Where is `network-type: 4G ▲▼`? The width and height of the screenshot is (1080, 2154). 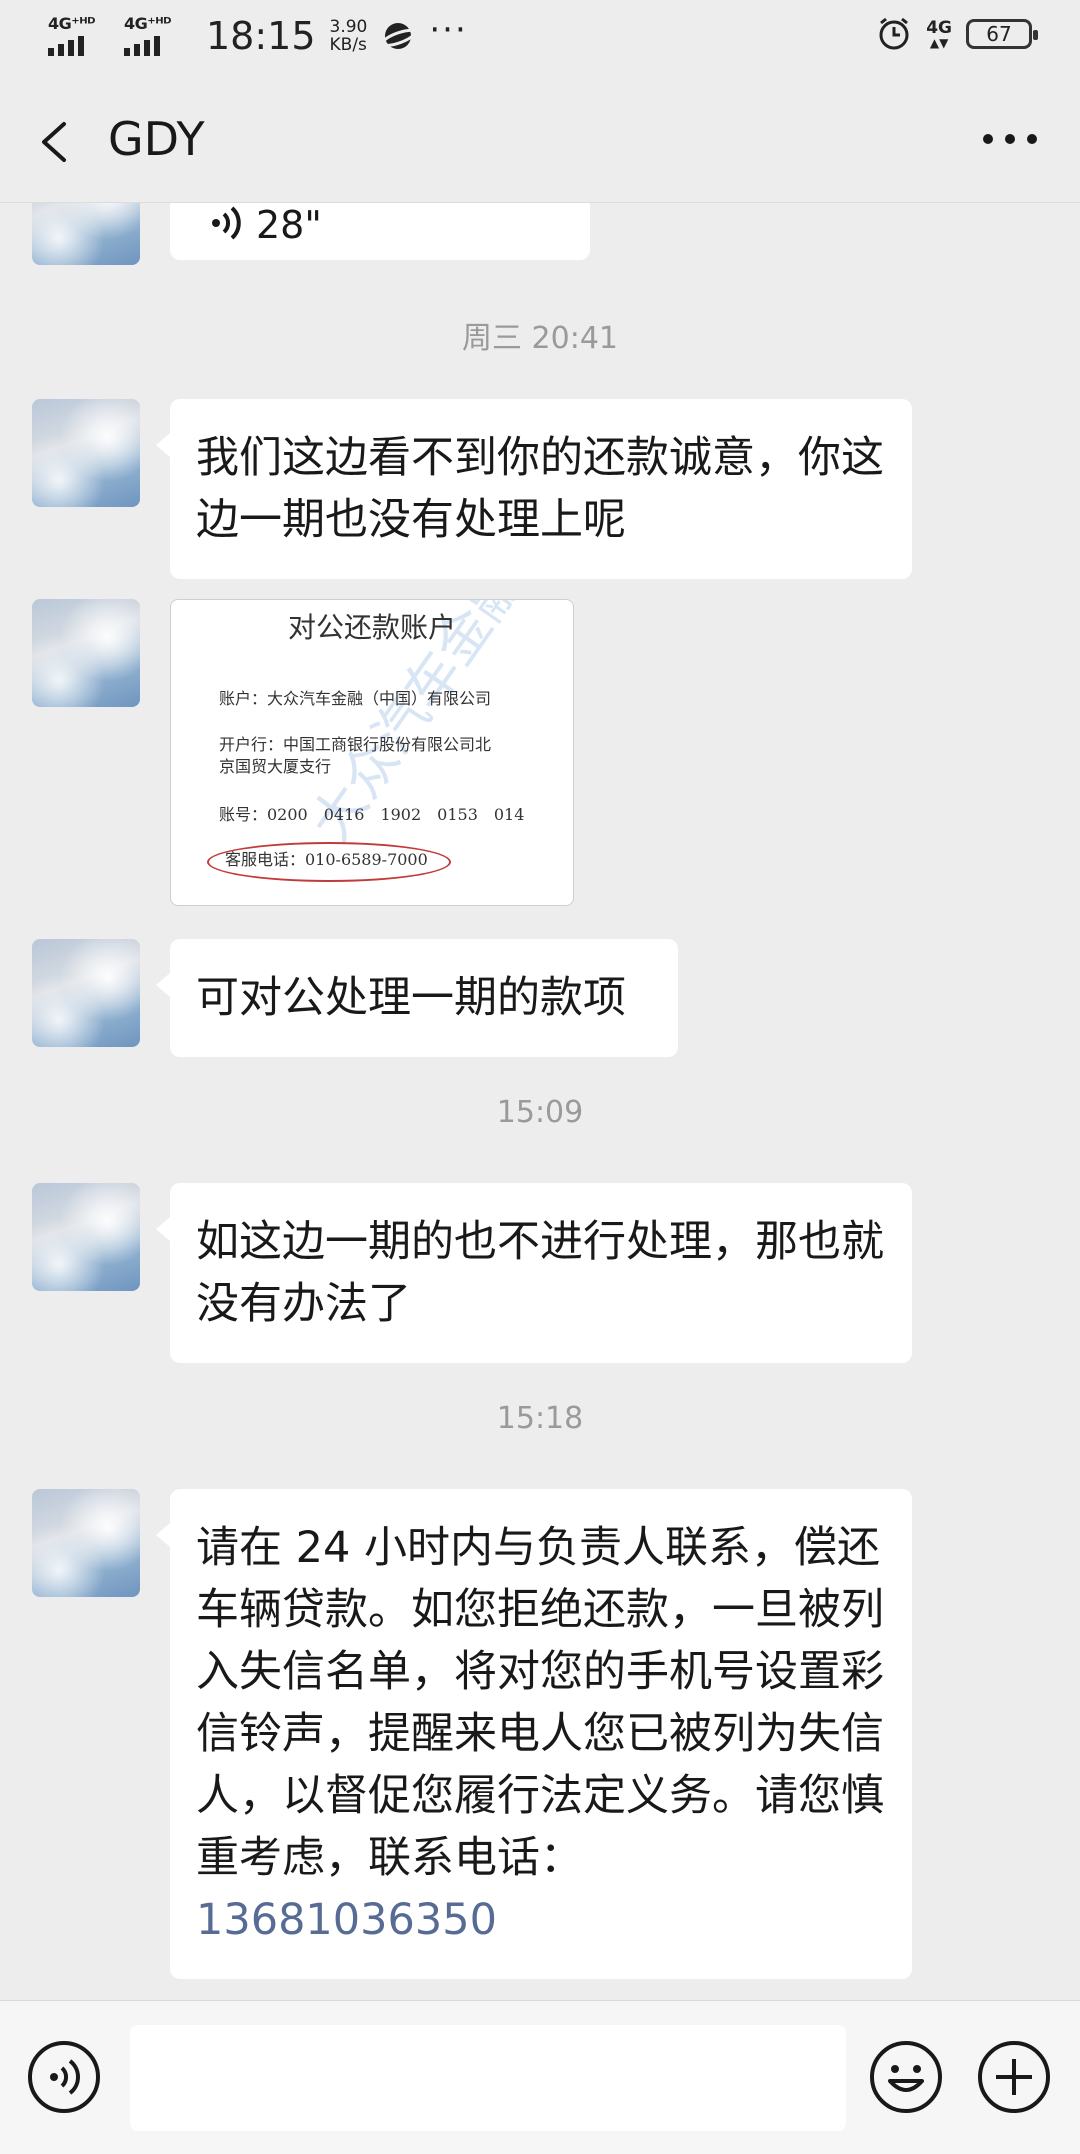 network-type: 4G ▲▼ is located at coordinates (939, 34).